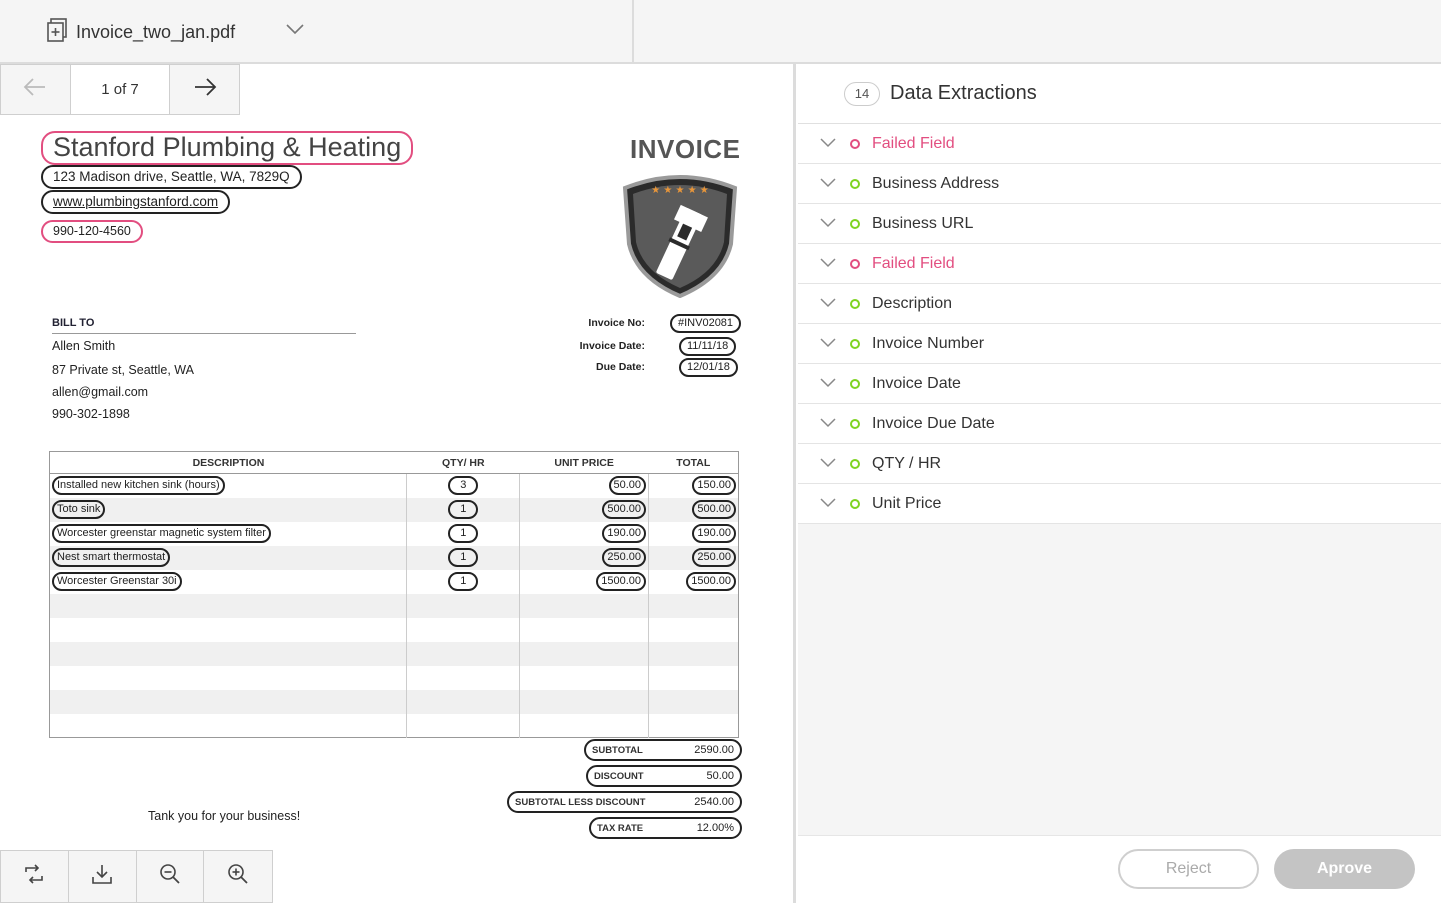  Describe the element at coordinates (227, 148) in the screenshot. I see `business-name-field: Stanford Plumbing & Heating` at that location.